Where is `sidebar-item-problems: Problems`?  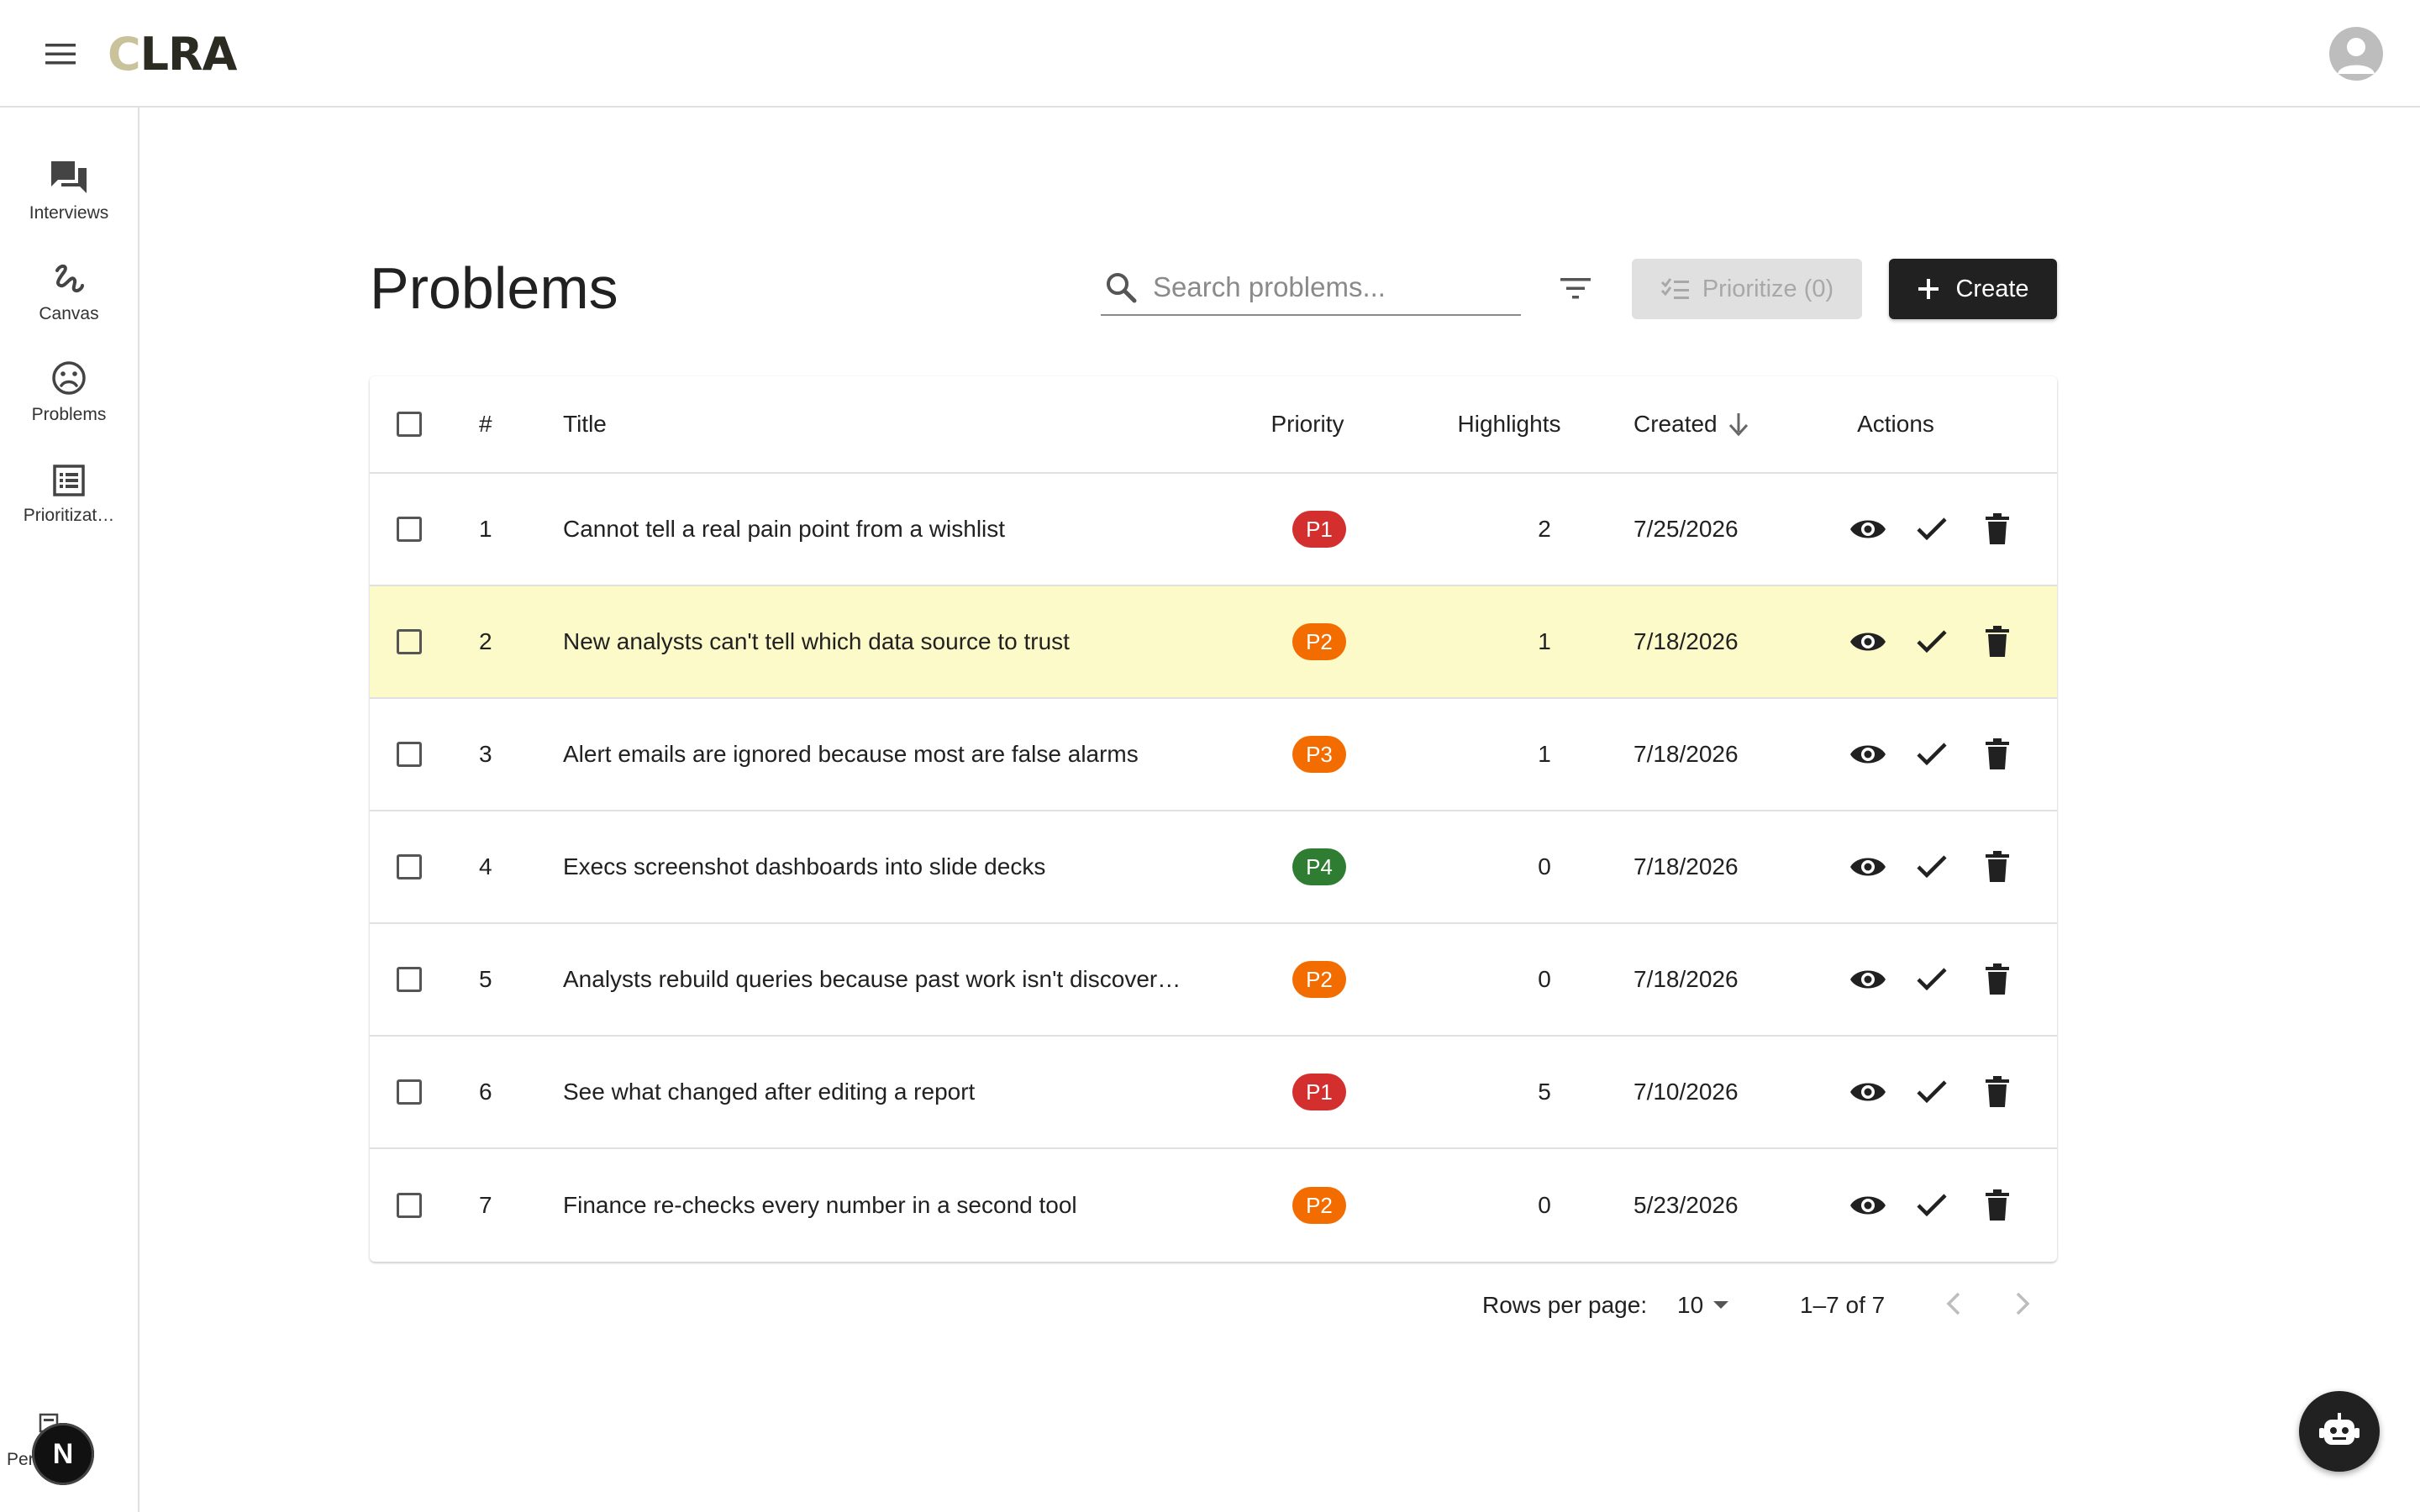 sidebar-item-problems: Problems is located at coordinates (69, 400).